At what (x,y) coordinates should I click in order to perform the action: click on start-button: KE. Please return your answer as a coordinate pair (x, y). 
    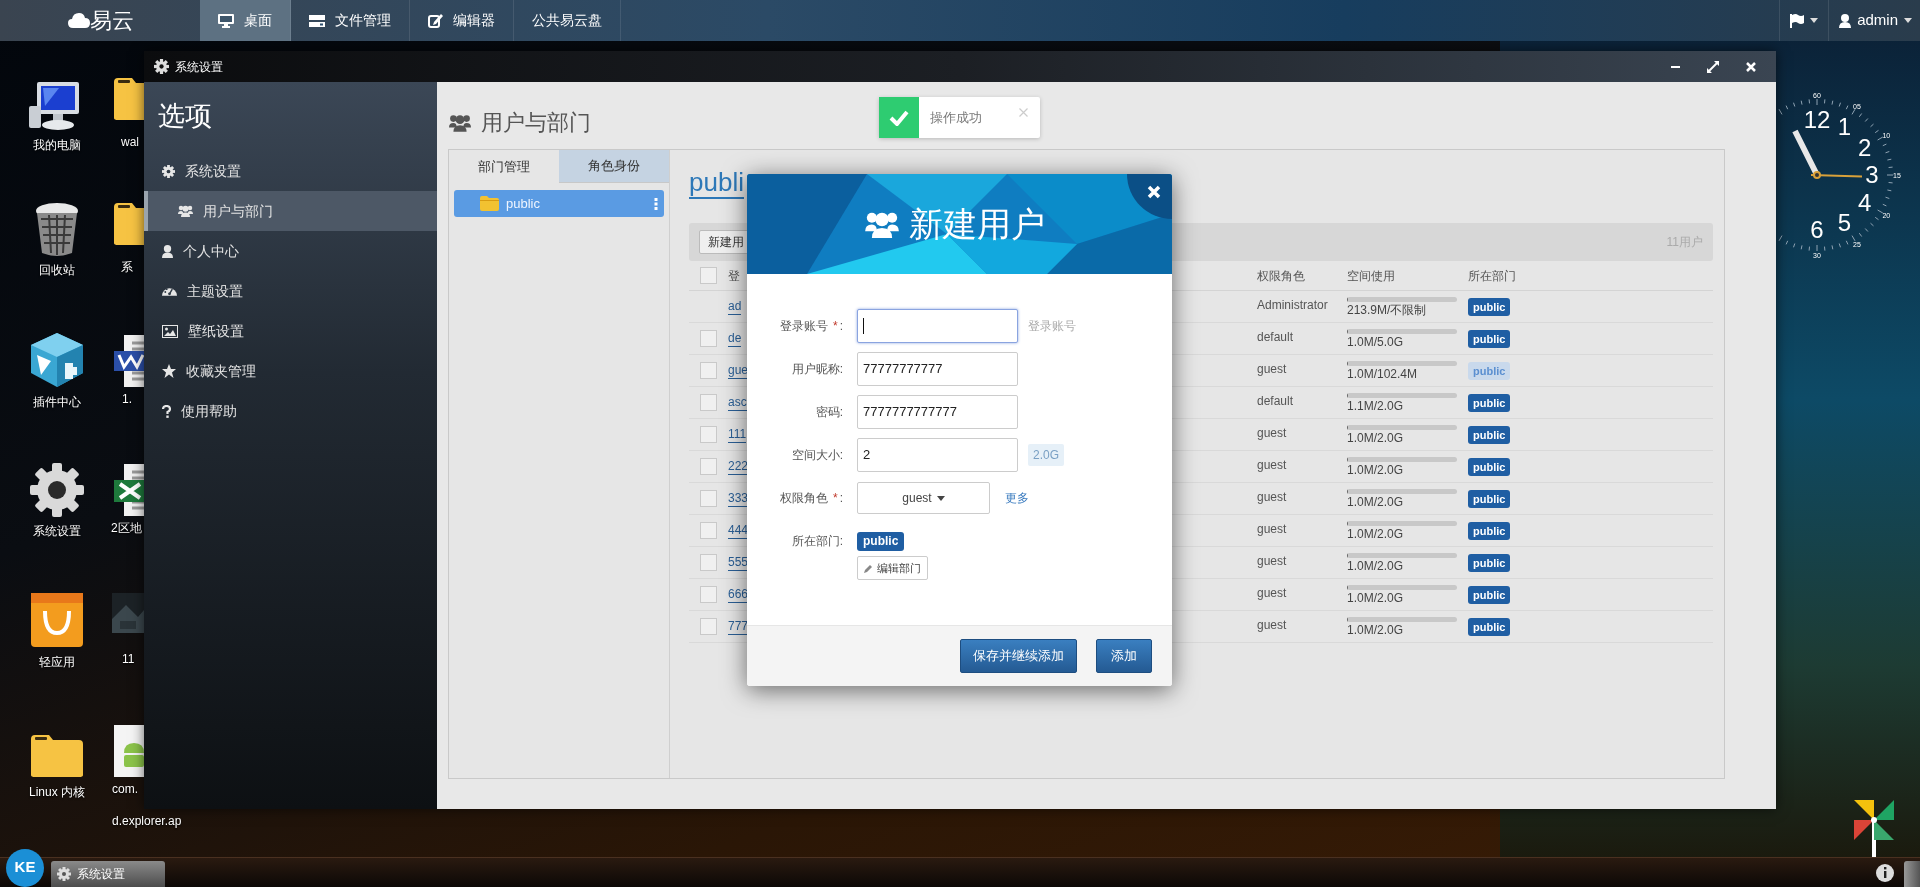
    Looking at the image, I should click on (25, 867).